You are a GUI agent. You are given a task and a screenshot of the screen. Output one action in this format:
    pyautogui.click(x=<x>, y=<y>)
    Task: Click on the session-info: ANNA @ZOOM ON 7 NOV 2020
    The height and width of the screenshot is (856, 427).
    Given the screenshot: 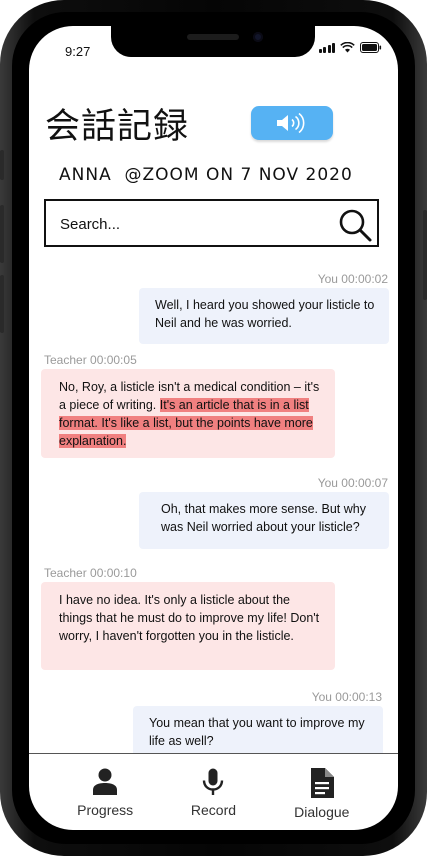 What is the action you would take?
    pyautogui.click(x=206, y=175)
    